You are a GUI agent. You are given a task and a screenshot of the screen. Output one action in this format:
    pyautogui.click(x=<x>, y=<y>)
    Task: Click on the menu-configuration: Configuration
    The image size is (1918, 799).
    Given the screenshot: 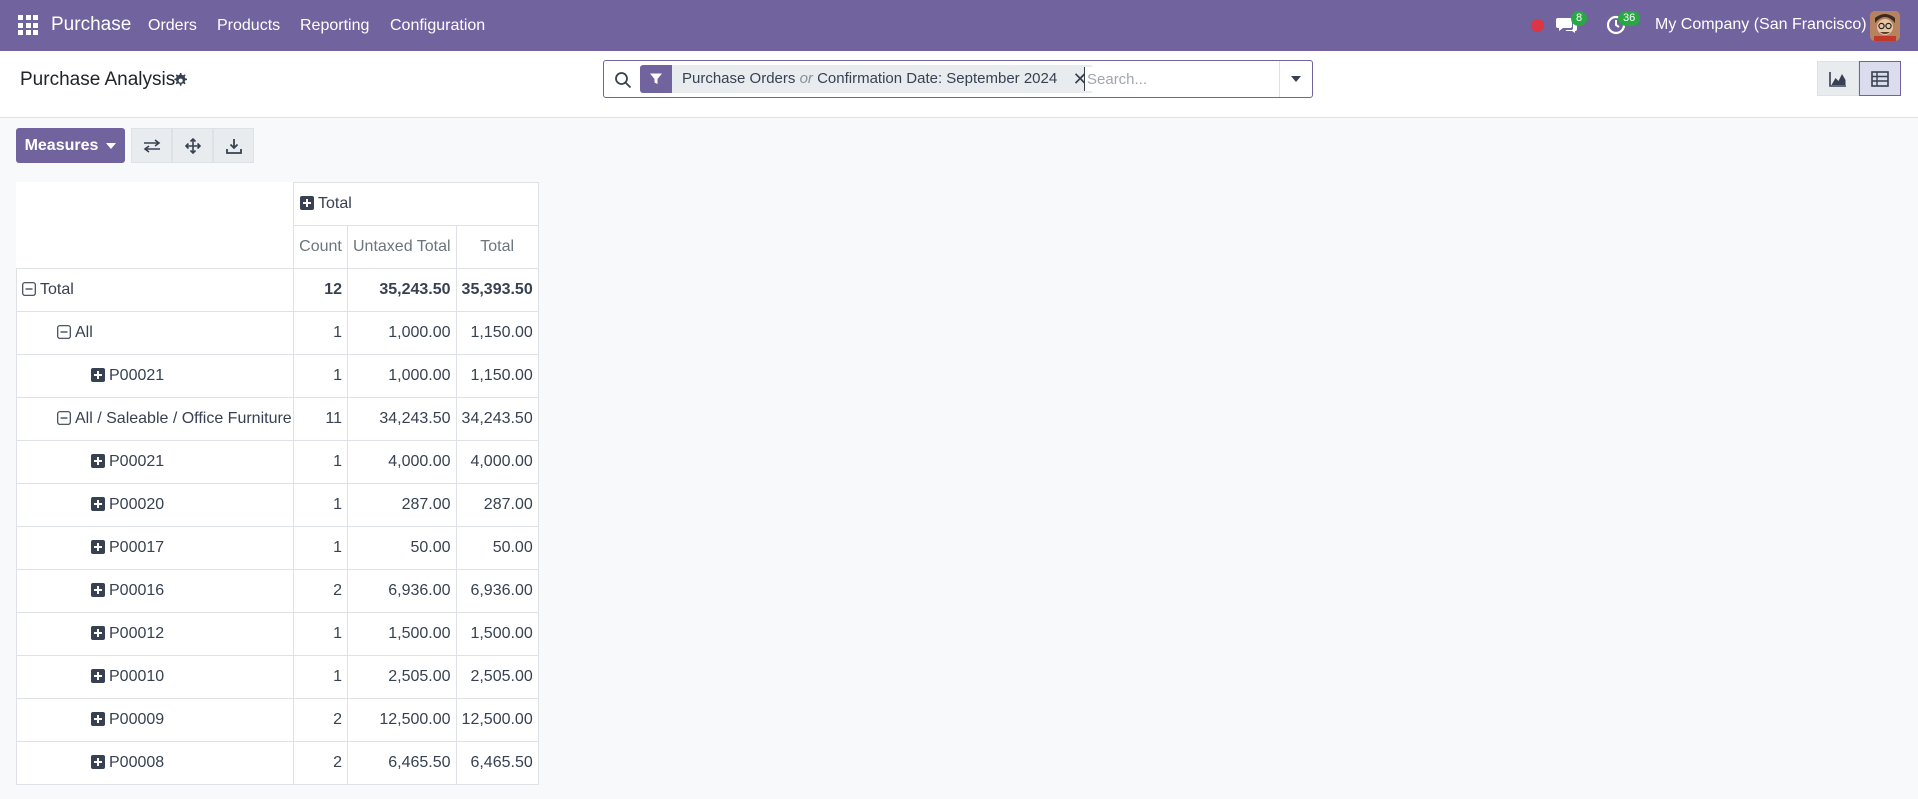 What is the action you would take?
    pyautogui.click(x=437, y=26)
    